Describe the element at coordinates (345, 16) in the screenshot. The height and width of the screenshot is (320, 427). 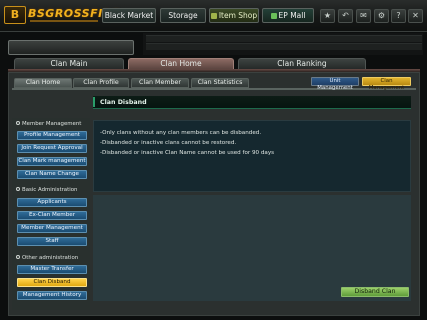
I see `back-arrow-icon: ↶` at that location.